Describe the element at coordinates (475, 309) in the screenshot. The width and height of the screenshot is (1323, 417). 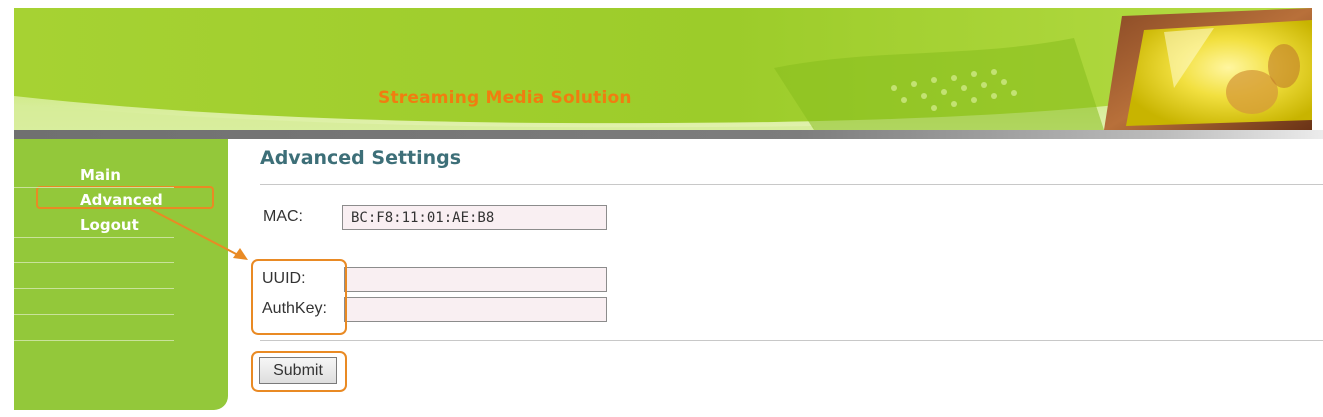
I see `authkey-field` at that location.